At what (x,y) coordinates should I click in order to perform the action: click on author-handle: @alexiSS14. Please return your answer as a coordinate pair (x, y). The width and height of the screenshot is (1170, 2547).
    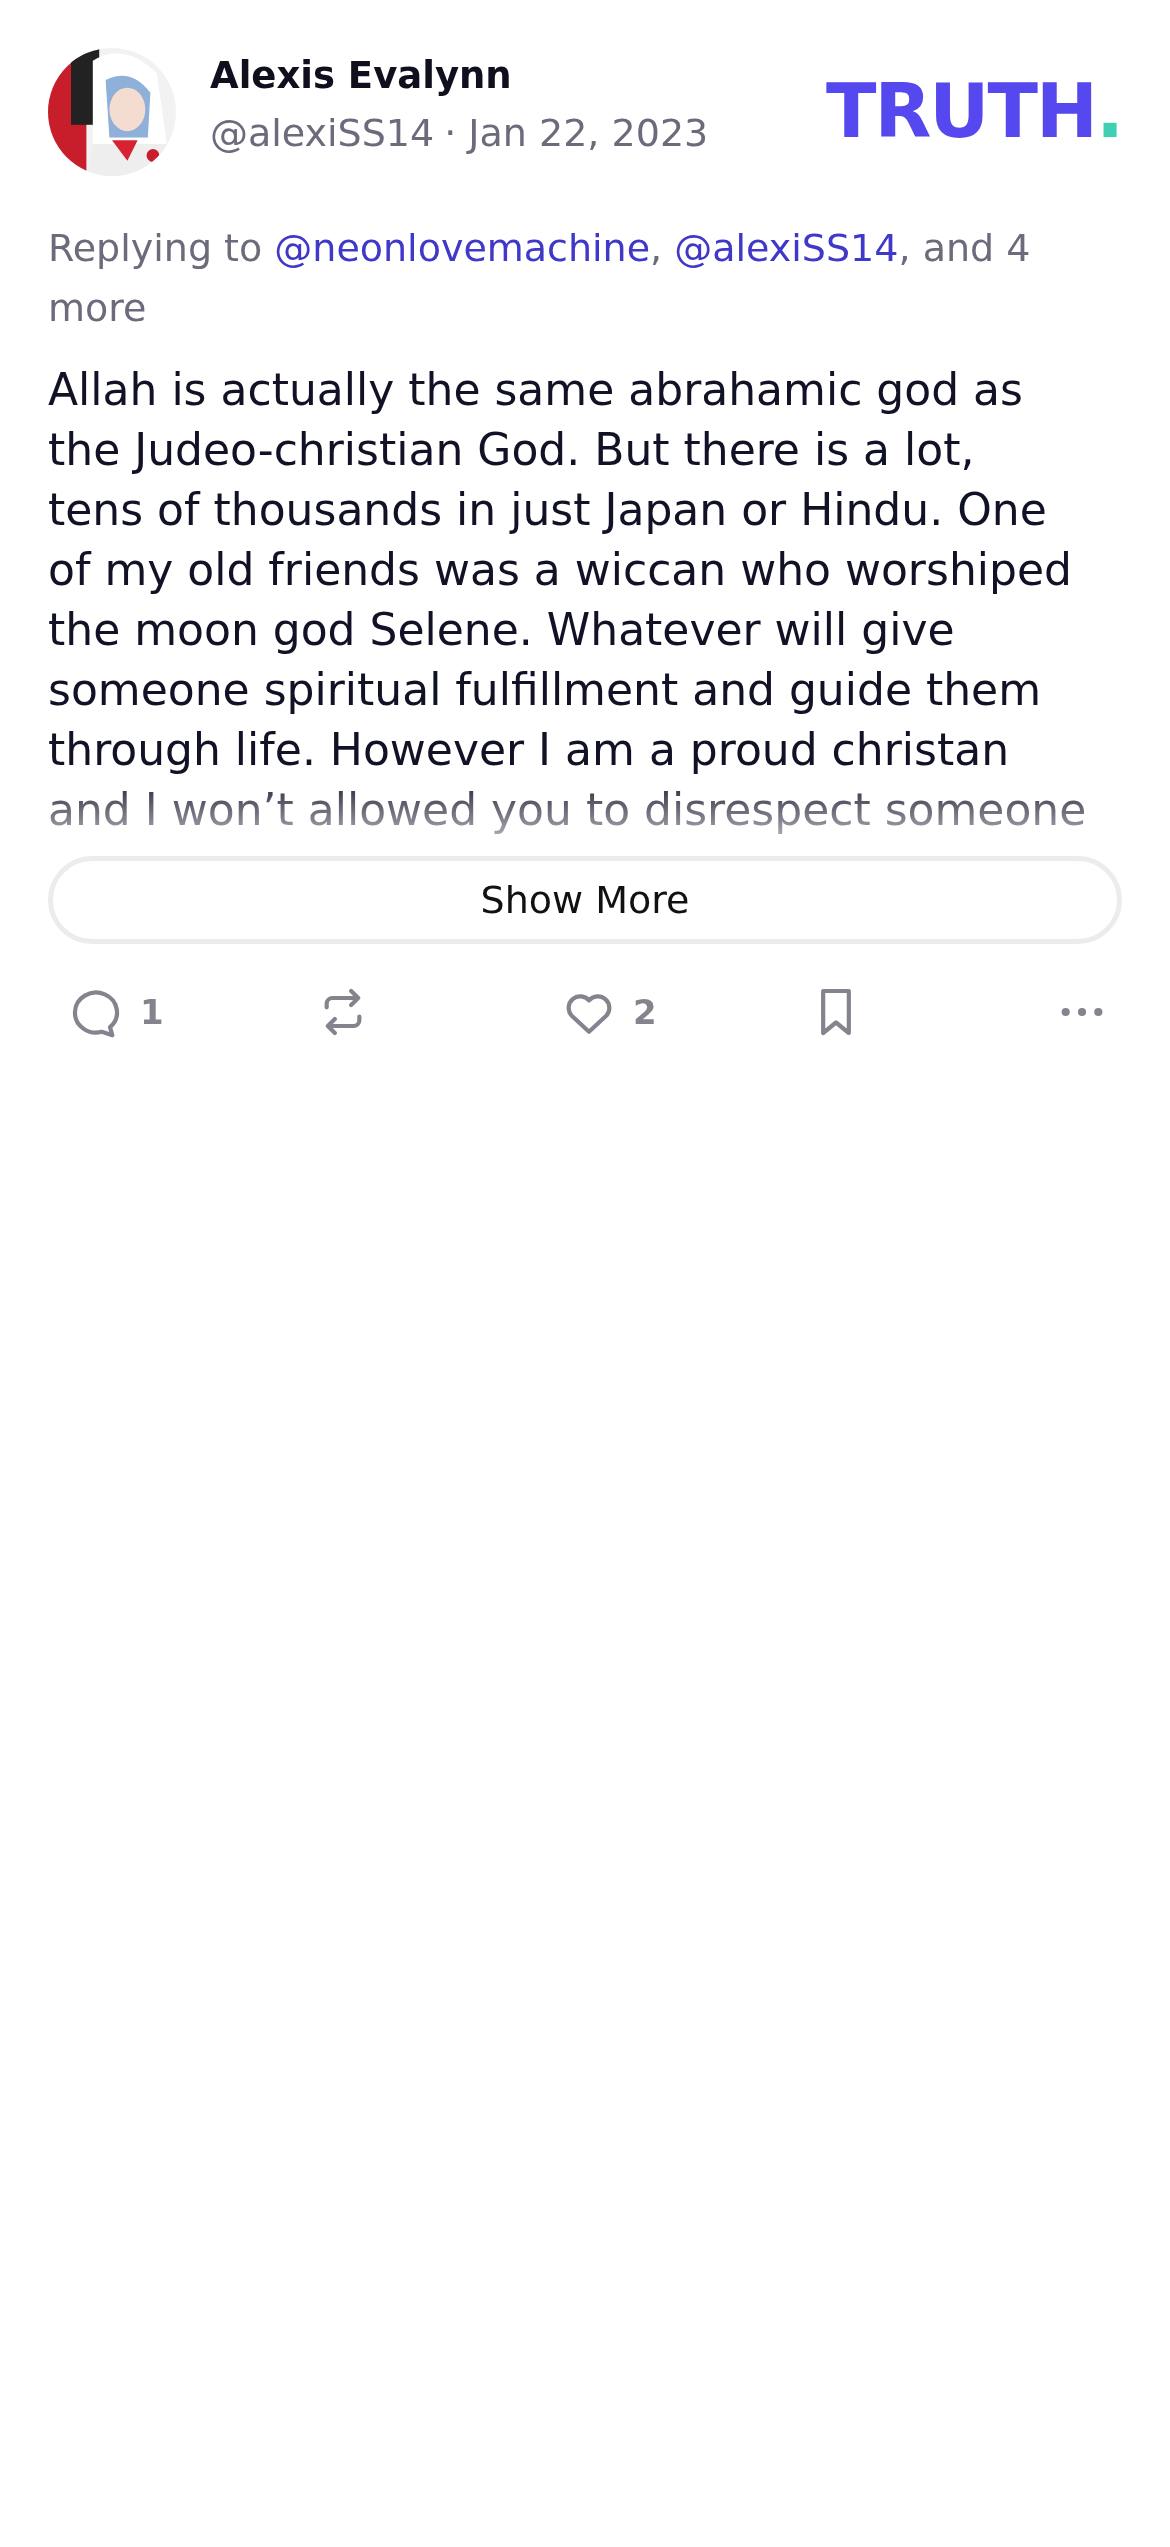
    Looking at the image, I should click on (322, 133).